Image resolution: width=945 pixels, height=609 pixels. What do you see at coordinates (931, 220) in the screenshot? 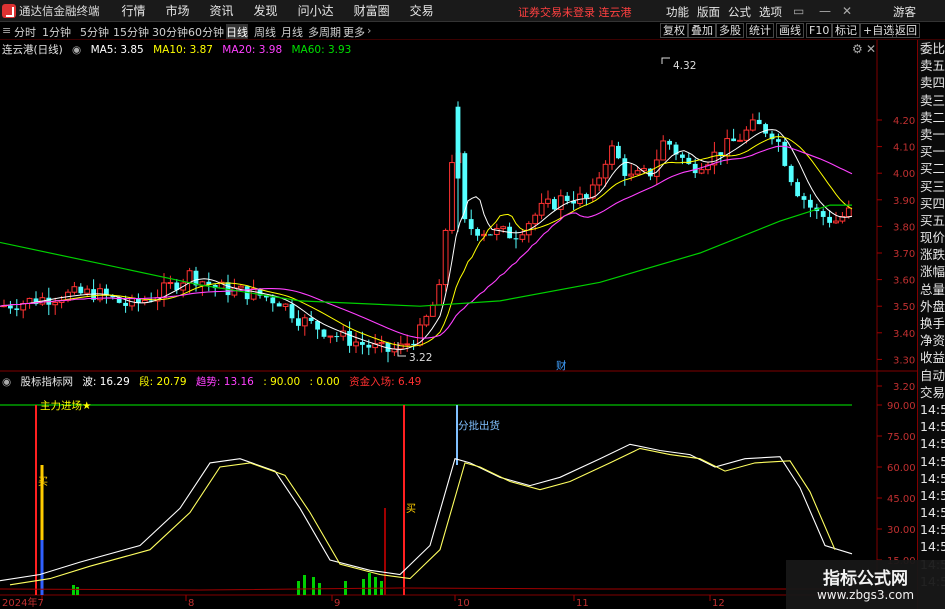
I see `quote-field: 买五` at bounding box center [931, 220].